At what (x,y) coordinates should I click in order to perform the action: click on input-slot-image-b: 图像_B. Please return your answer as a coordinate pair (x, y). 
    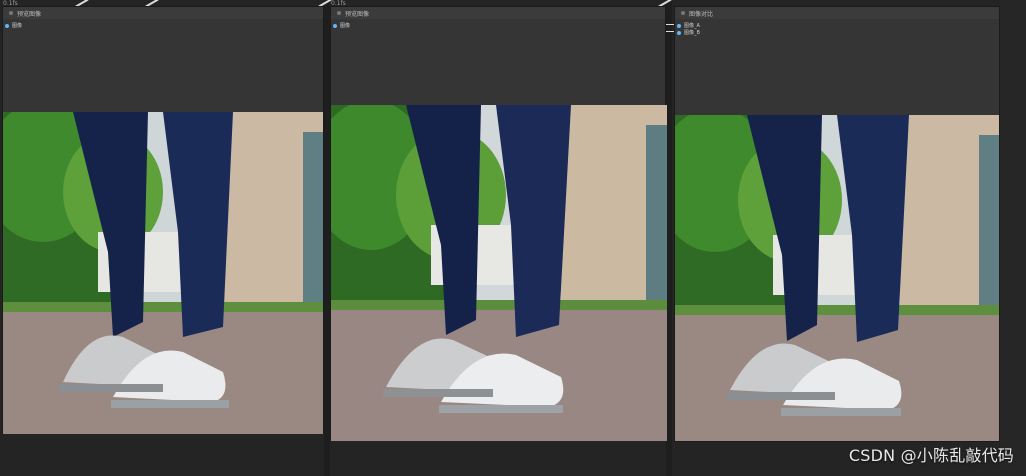
    Looking at the image, I should click on (688, 32).